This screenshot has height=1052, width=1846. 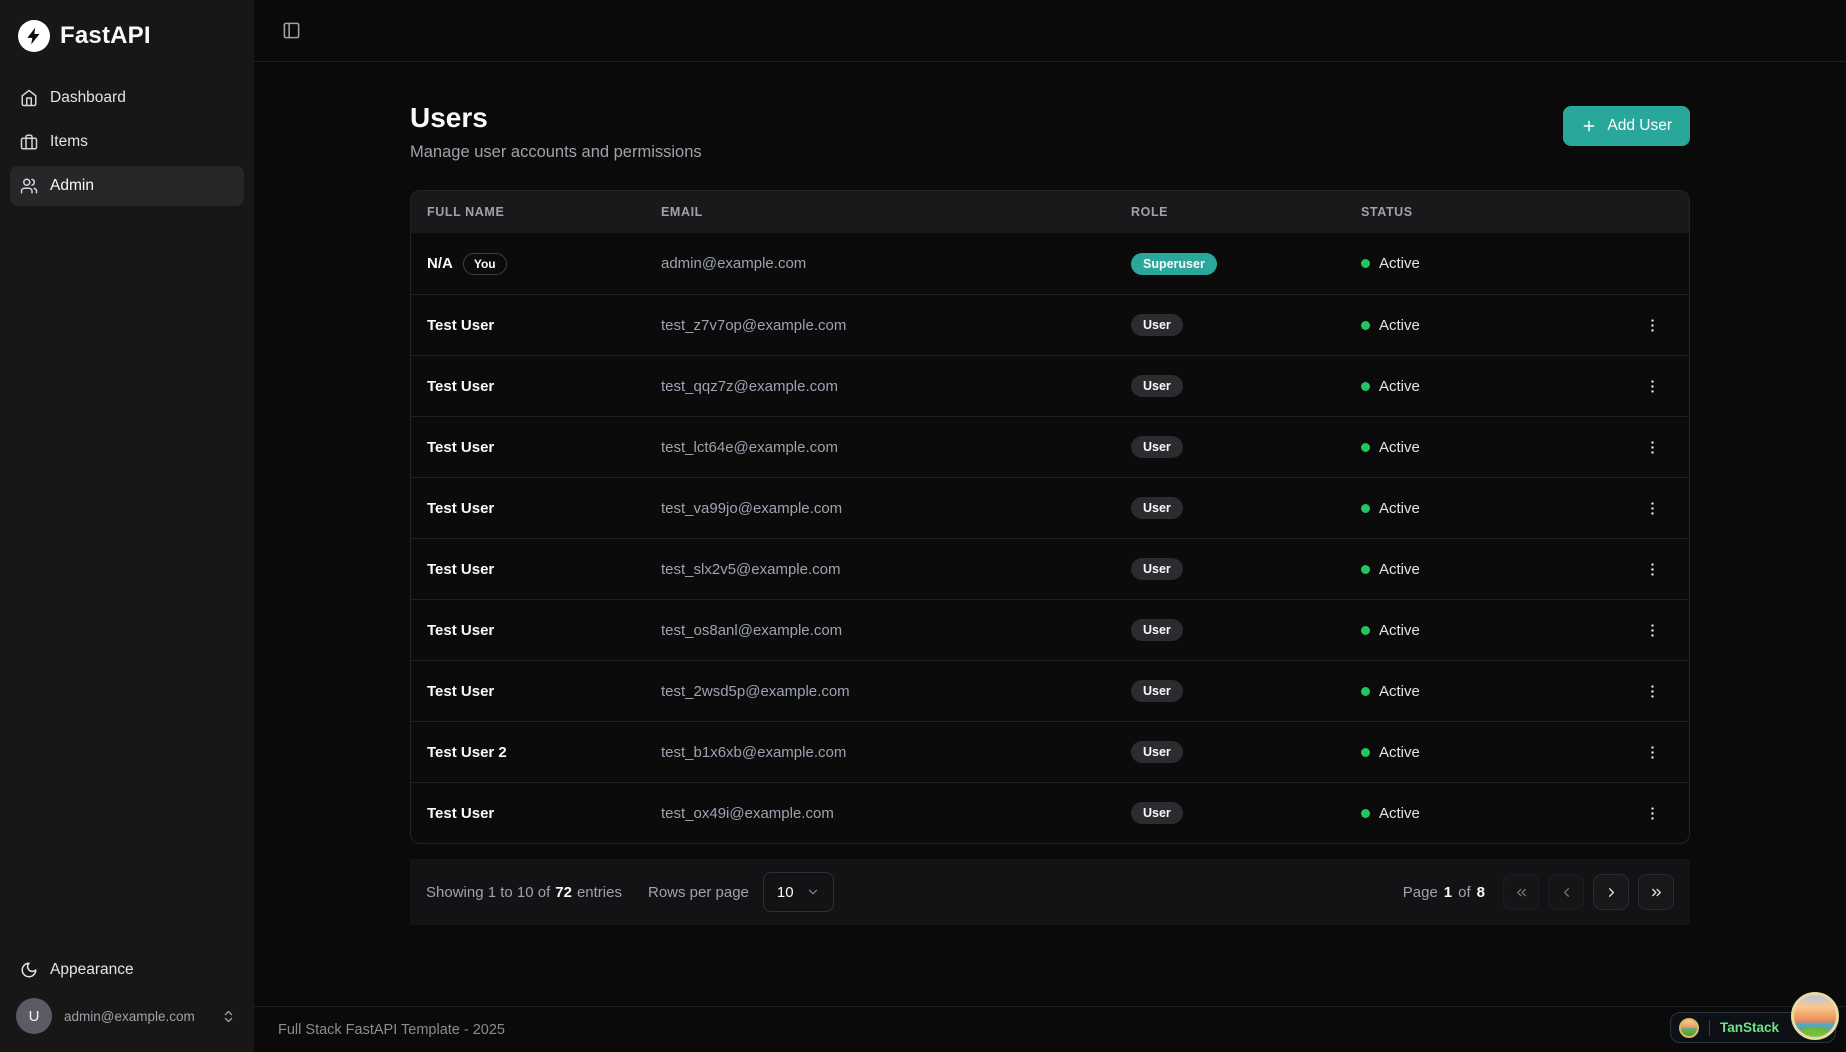 What do you see at coordinates (127, 186) in the screenshot?
I see `sidebar-item-admin: Admin` at bounding box center [127, 186].